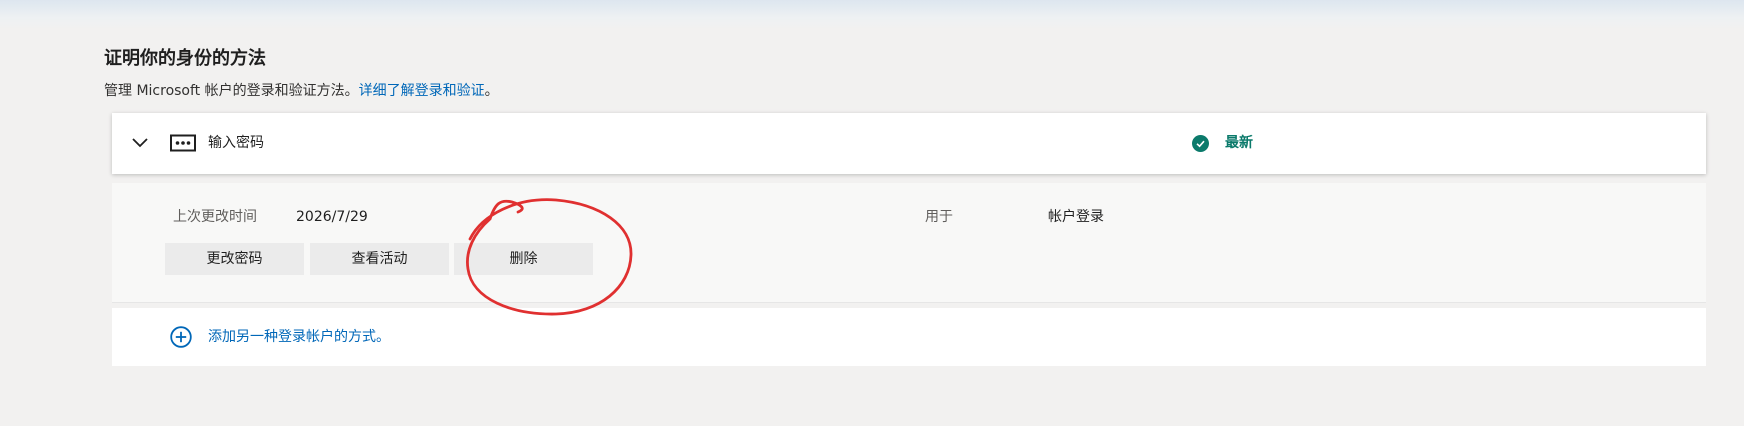  I want to click on section-description-text: 管理 Microsoft 帐户的登录和验证方法。, so click(231, 91).